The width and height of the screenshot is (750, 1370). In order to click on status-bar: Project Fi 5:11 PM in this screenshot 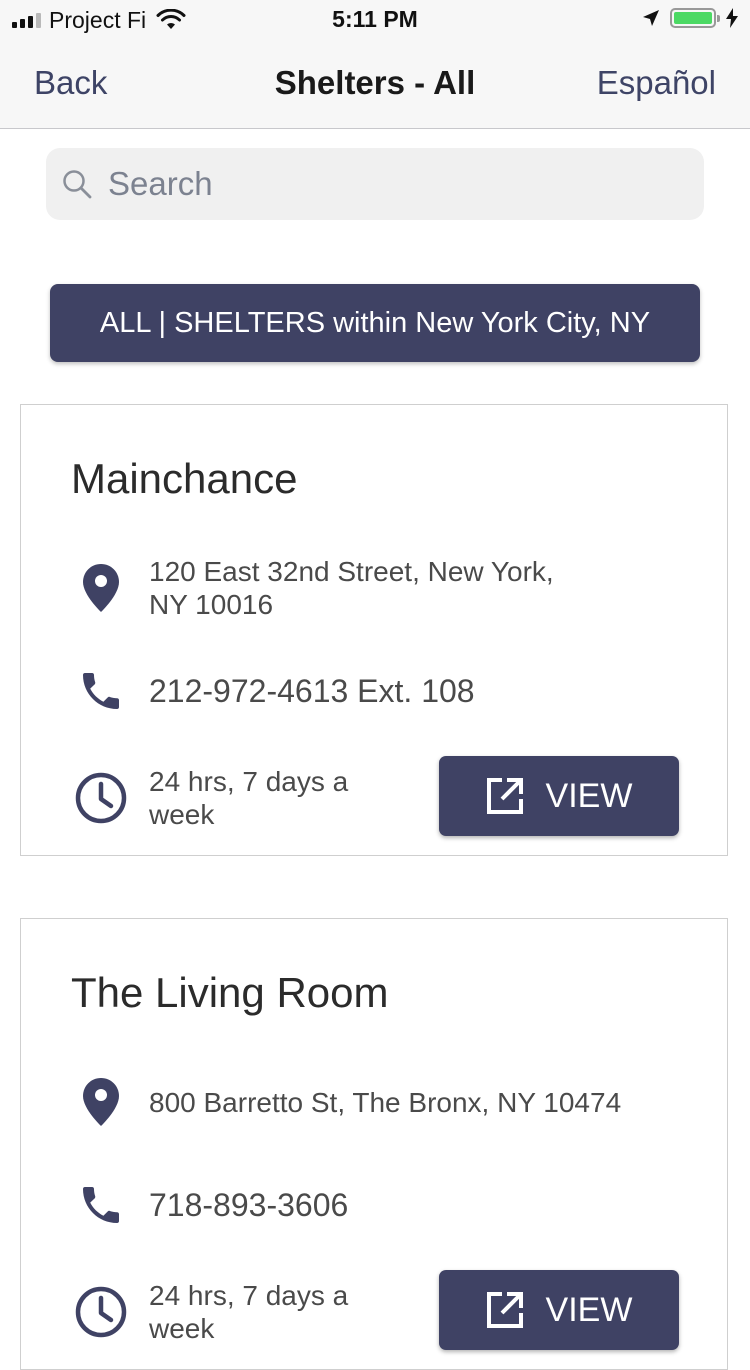, I will do `click(375, 20)`.